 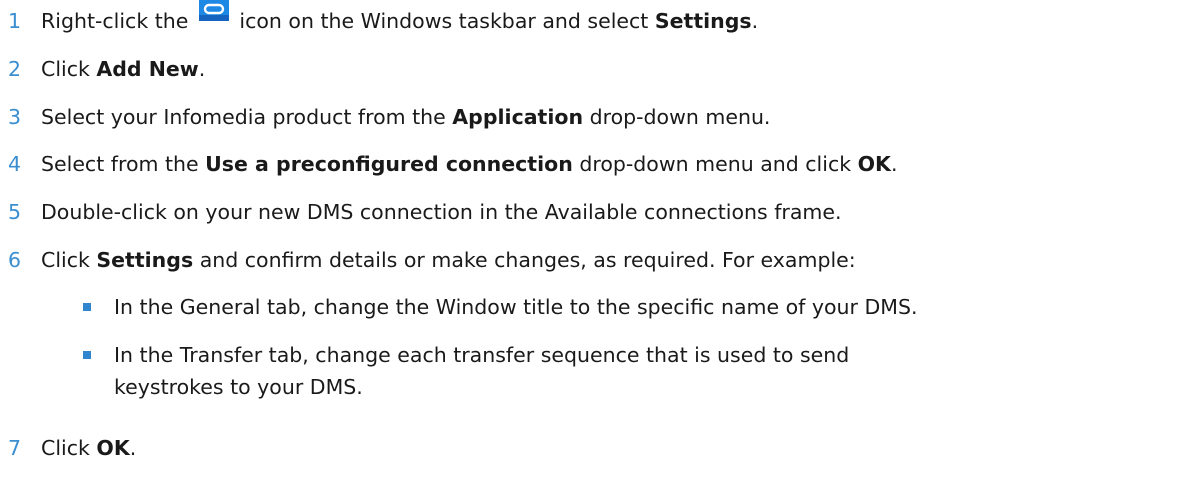 I want to click on link-icon, so click(x=213, y=10).